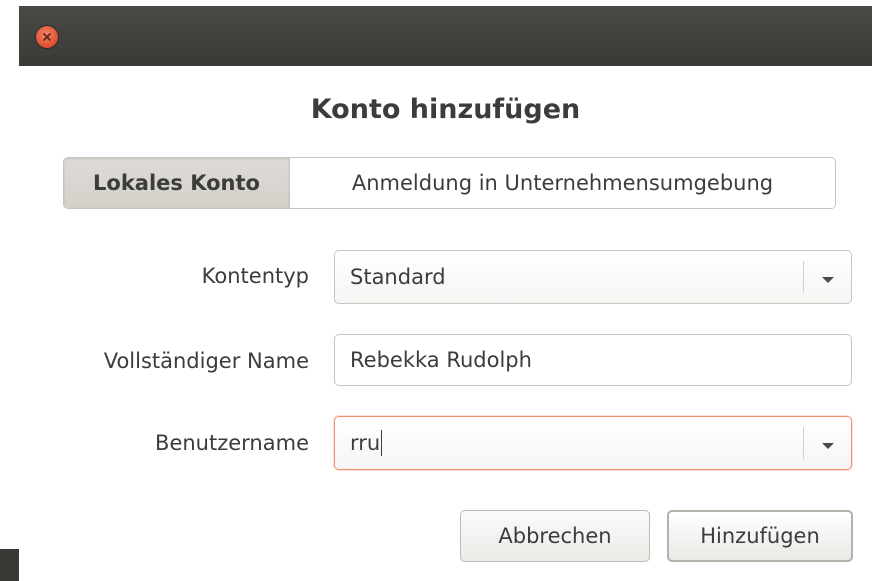 This screenshot has height=581, width=872. I want to click on dialog-title: Konto hinzufügen, so click(445, 109).